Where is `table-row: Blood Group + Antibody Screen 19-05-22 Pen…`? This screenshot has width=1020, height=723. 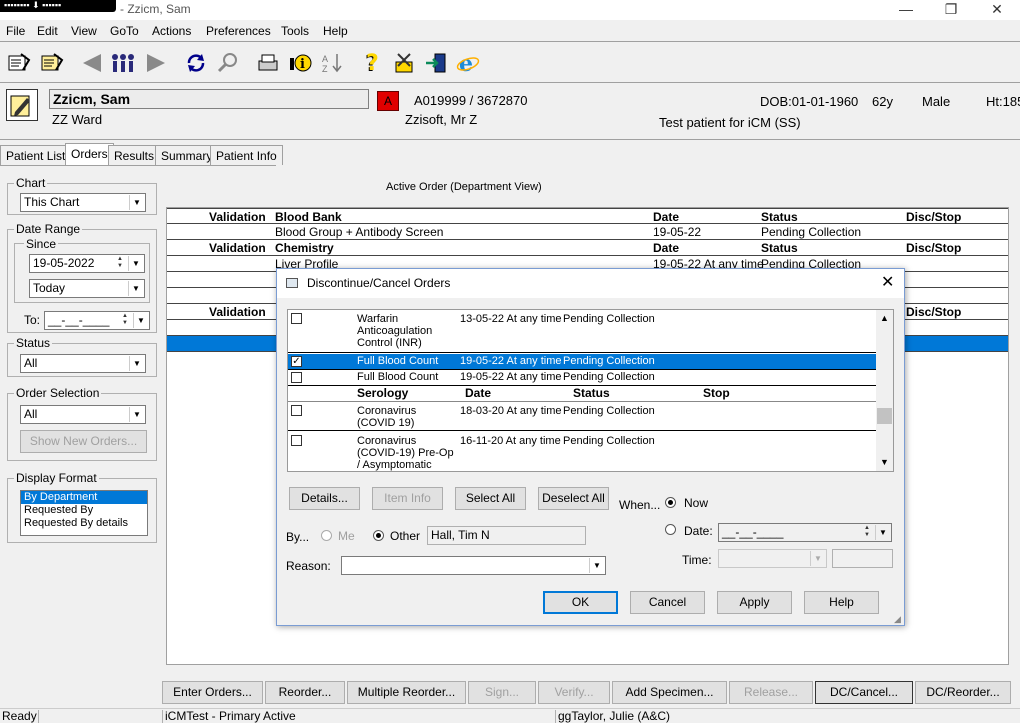
table-row: Blood Group + Antibody Screen 19-05-22 Pen… is located at coordinates (587, 232).